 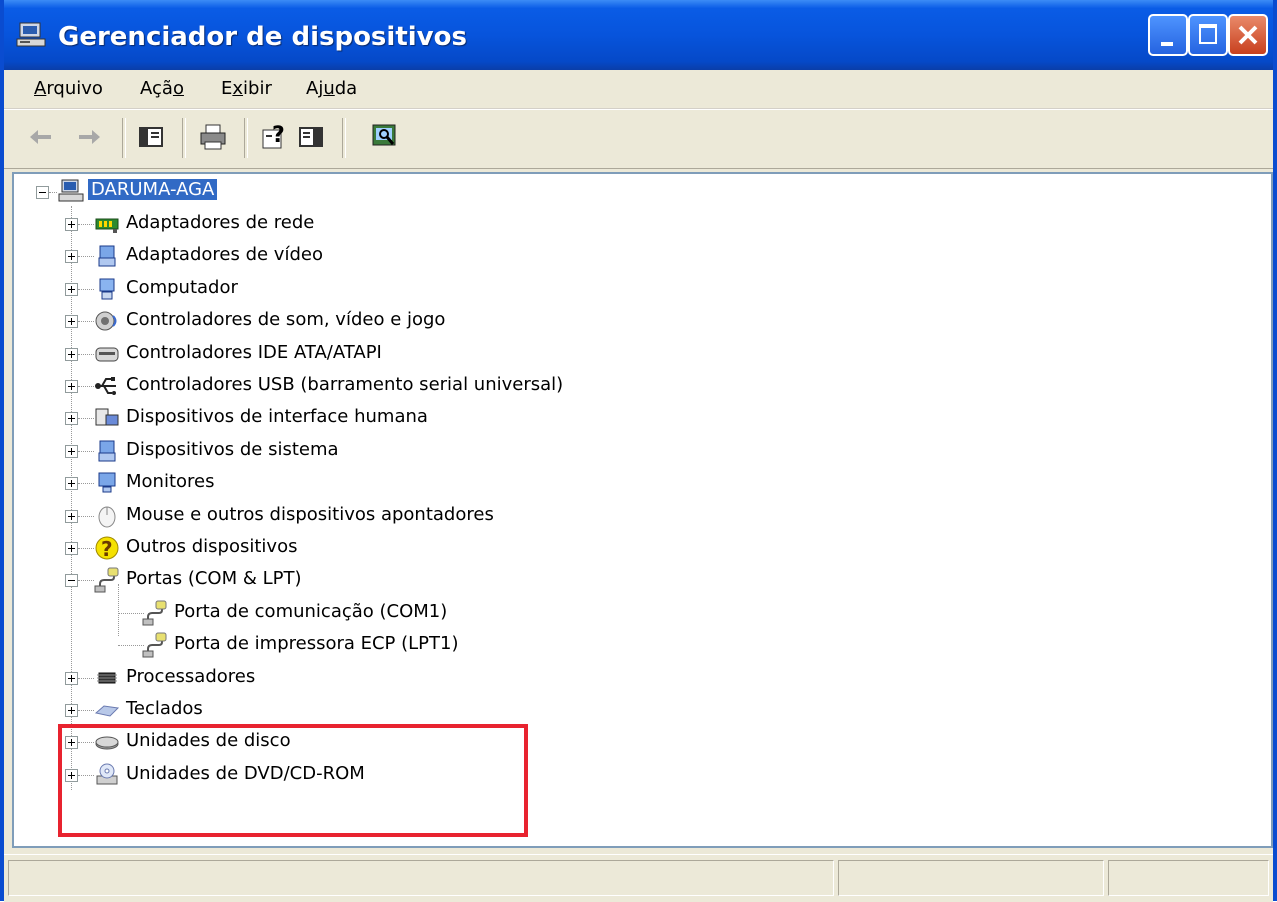 I want to click on tree-item-label: Adaptadores de vídeo, so click(x=224, y=255).